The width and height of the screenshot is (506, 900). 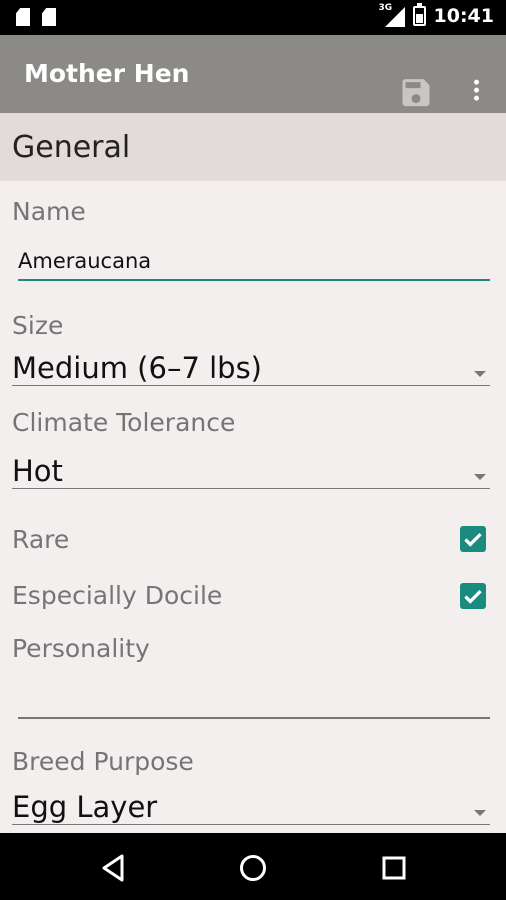 What do you see at coordinates (81, 648) in the screenshot?
I see `personality-label: Personality` at bounding box center [81, 648].